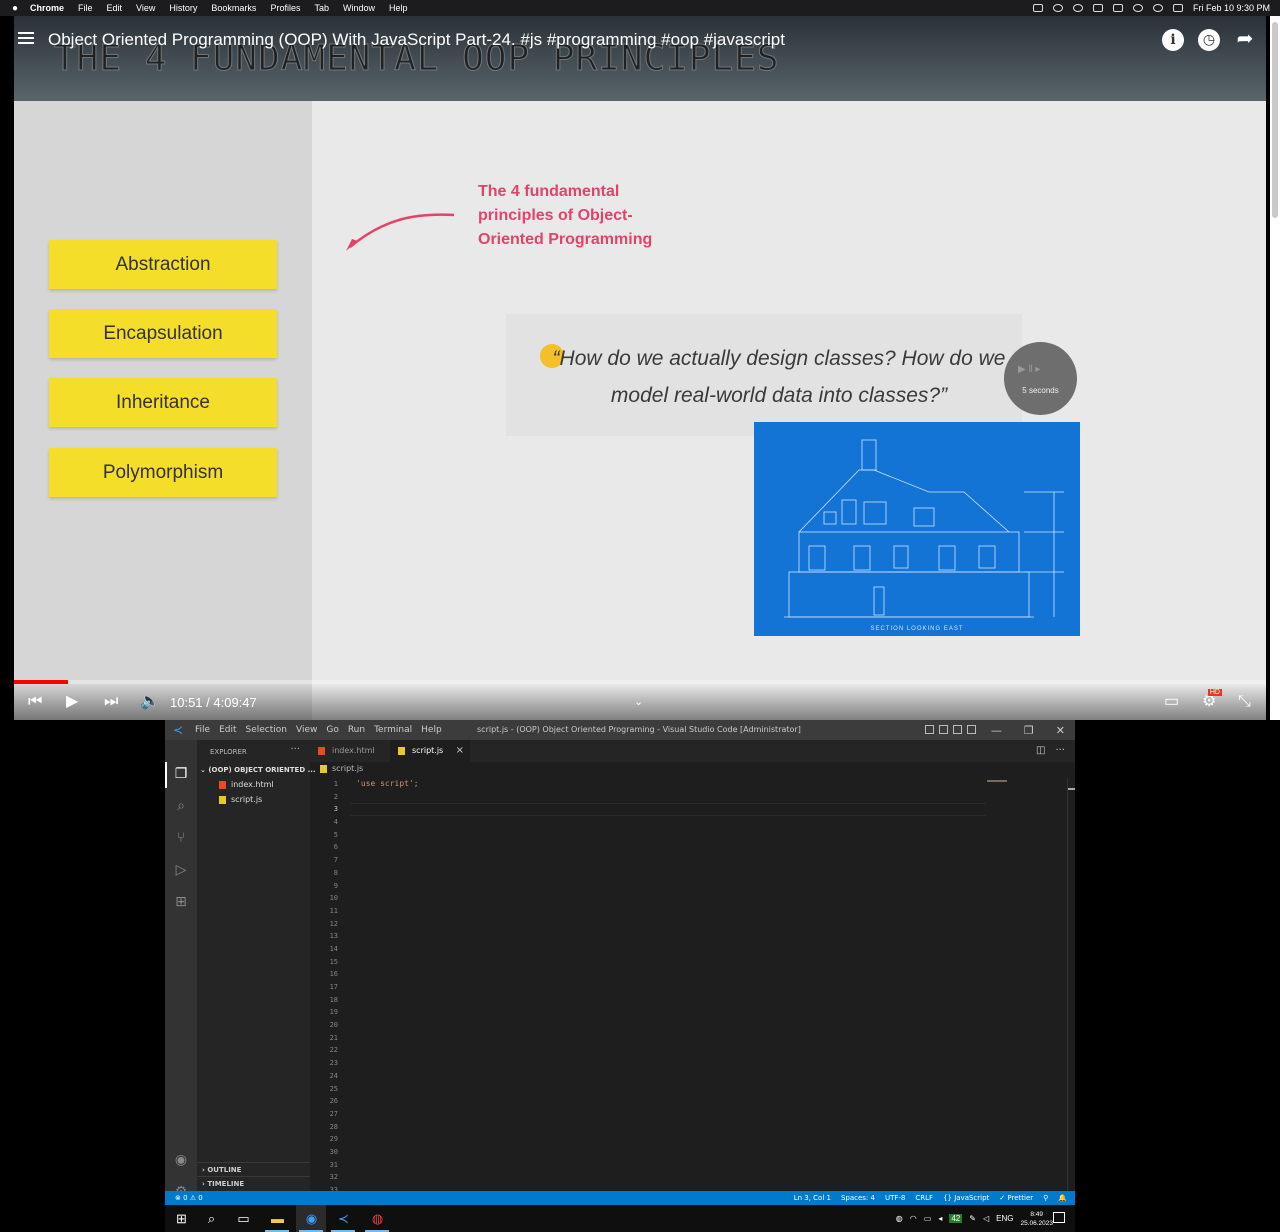 The image size is (1280, 1232). What do you see at coordinates (1275, 368) in the screenshot?
I see `page-scrollbar` at bounding box center [1275, 368].